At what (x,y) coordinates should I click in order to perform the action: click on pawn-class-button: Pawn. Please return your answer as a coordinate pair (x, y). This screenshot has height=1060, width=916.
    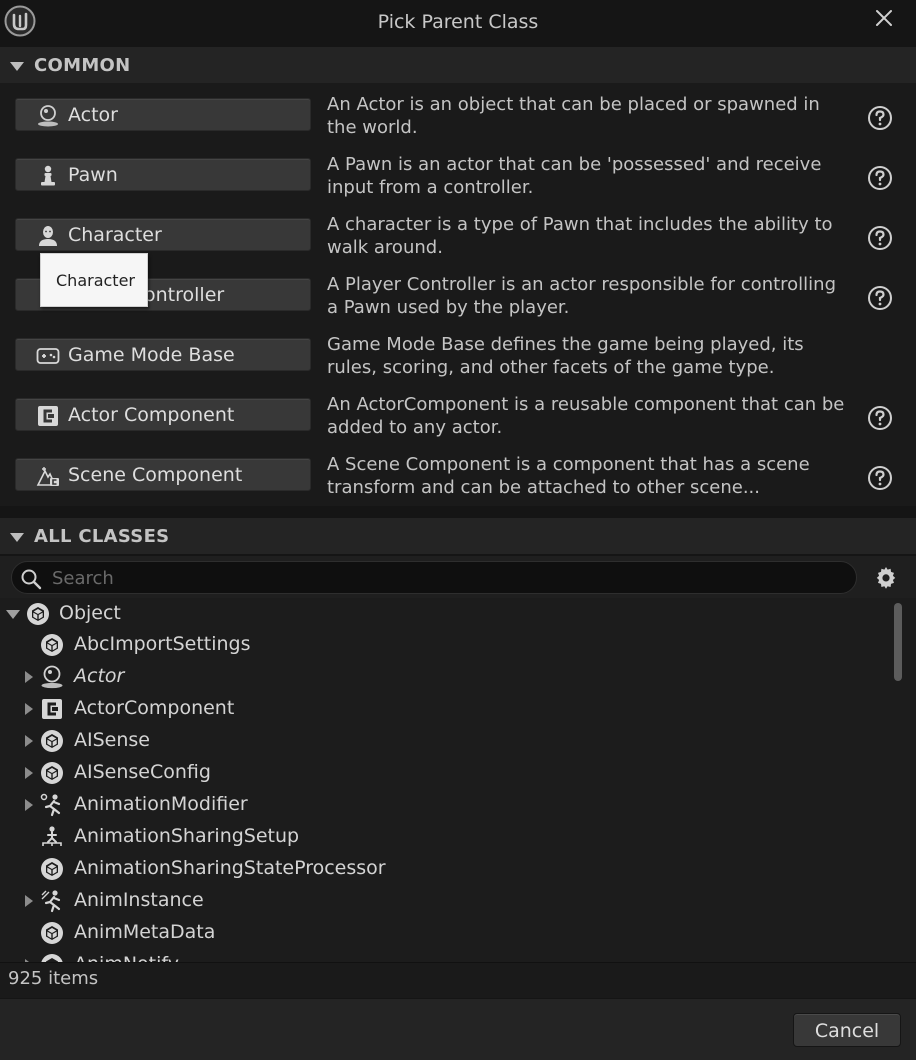
    Looking at the image, I should click on (163, 174).